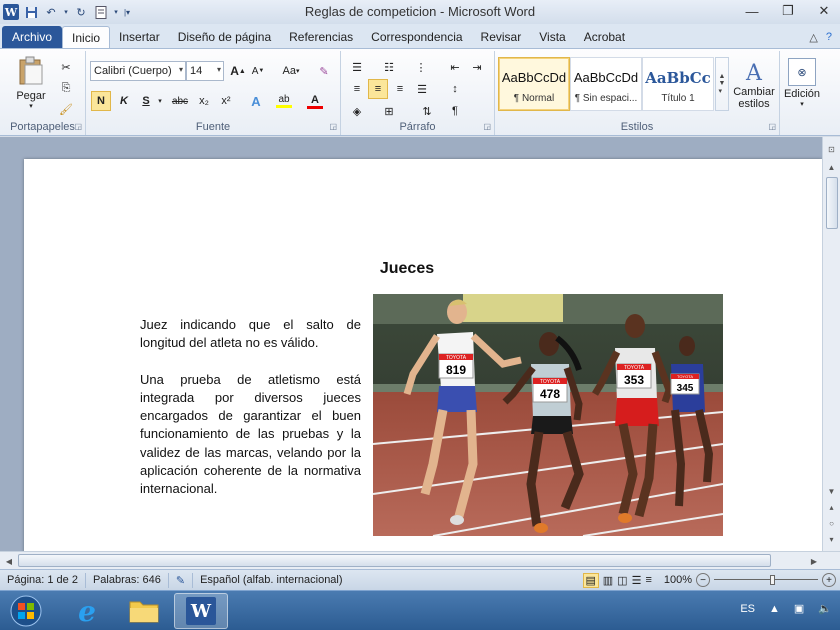  I want to click on bullets-icon: ☰, so click(357, 67).